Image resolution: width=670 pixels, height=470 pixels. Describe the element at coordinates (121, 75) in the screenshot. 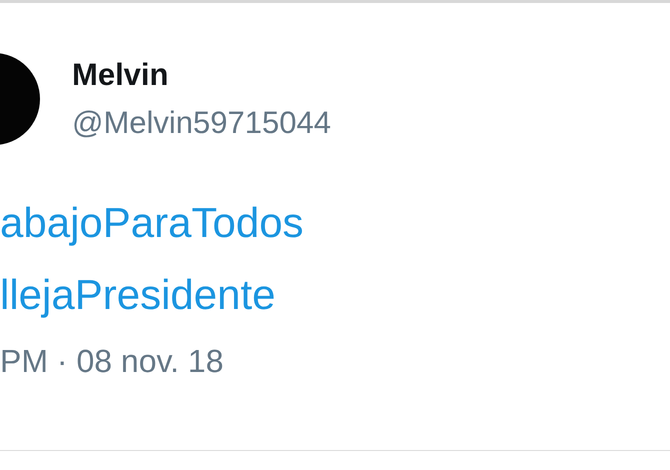

I see `author-name: Melvin` at that location.